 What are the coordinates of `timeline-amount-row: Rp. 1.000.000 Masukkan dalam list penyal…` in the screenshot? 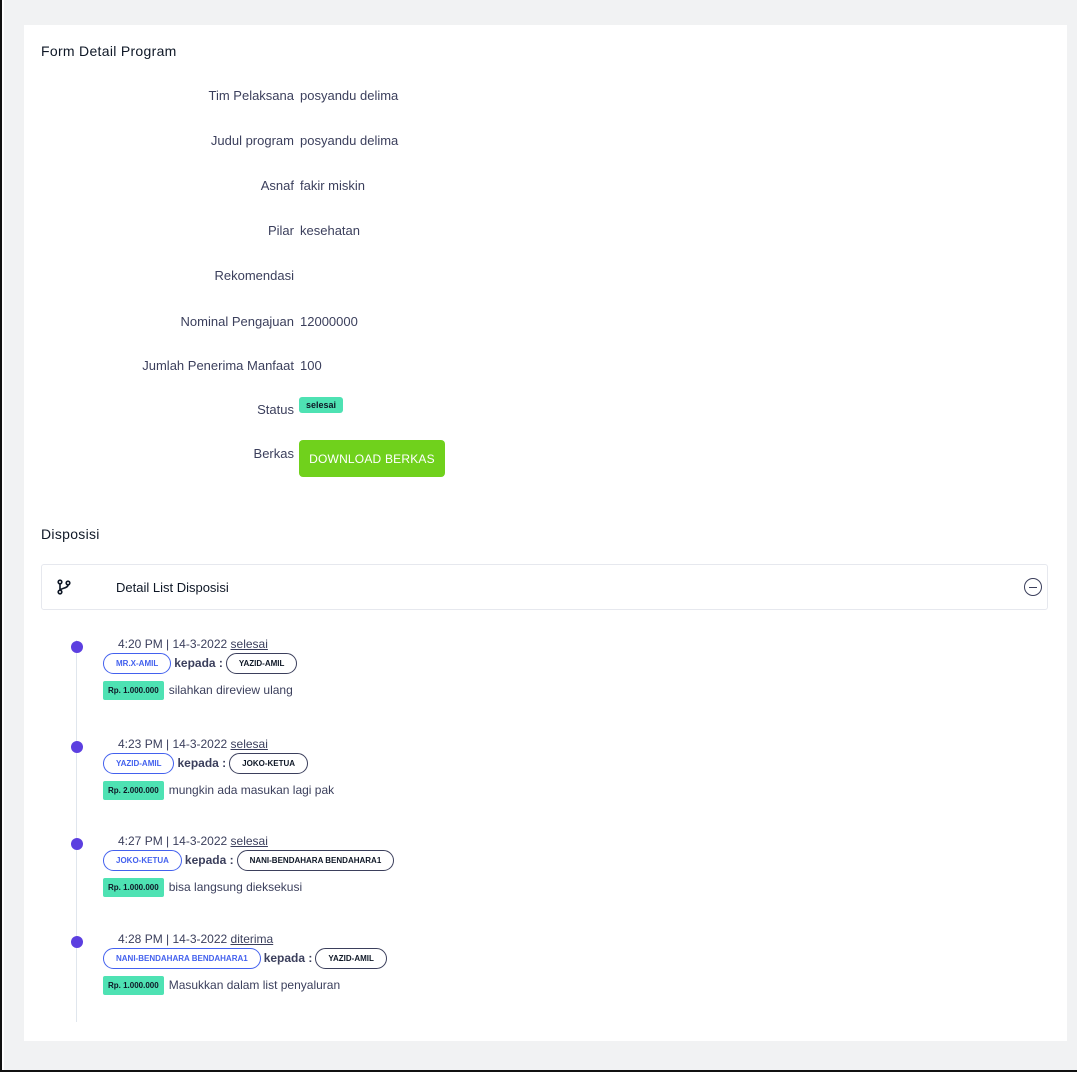 It's located at (221, 985).